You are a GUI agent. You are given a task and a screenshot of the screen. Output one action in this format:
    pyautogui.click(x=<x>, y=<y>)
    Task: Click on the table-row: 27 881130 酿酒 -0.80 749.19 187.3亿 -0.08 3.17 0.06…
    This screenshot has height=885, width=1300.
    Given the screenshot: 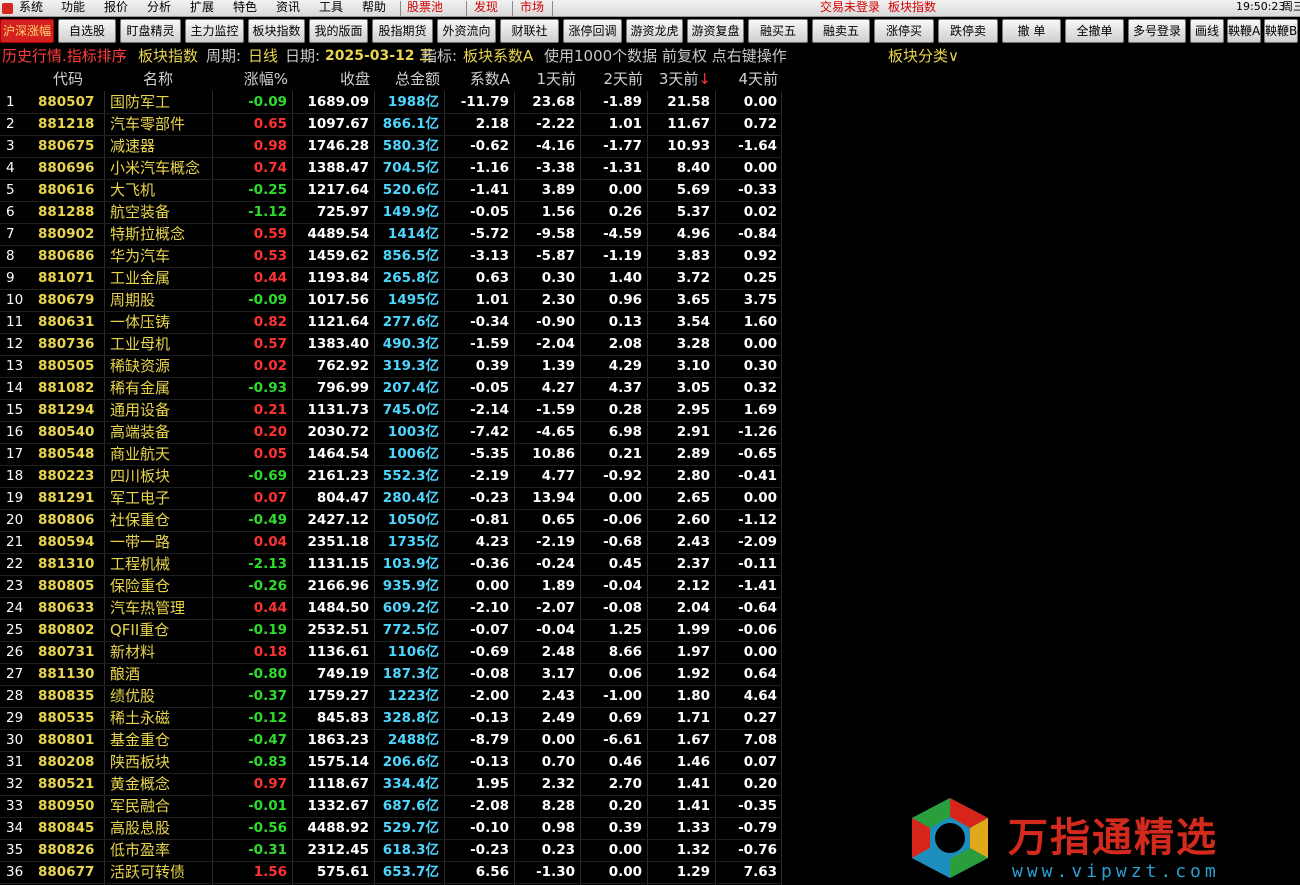 What is the action you would take?
    pyautogui.click(x=391, y=674)
    